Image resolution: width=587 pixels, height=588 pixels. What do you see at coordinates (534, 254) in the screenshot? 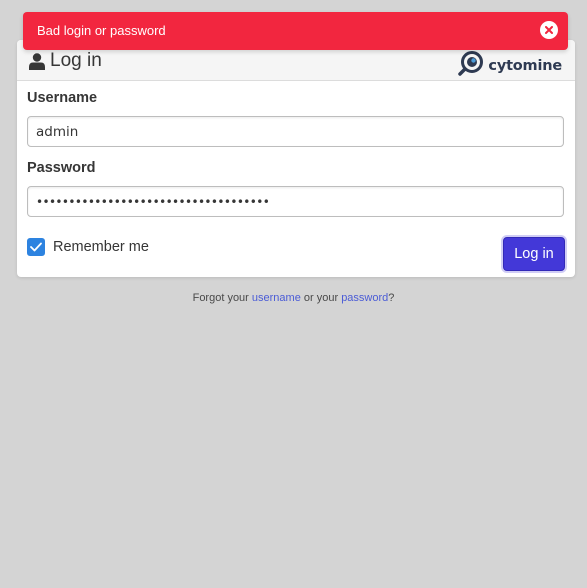
I see `login-button: Log in` at bounding box center [534, 254].